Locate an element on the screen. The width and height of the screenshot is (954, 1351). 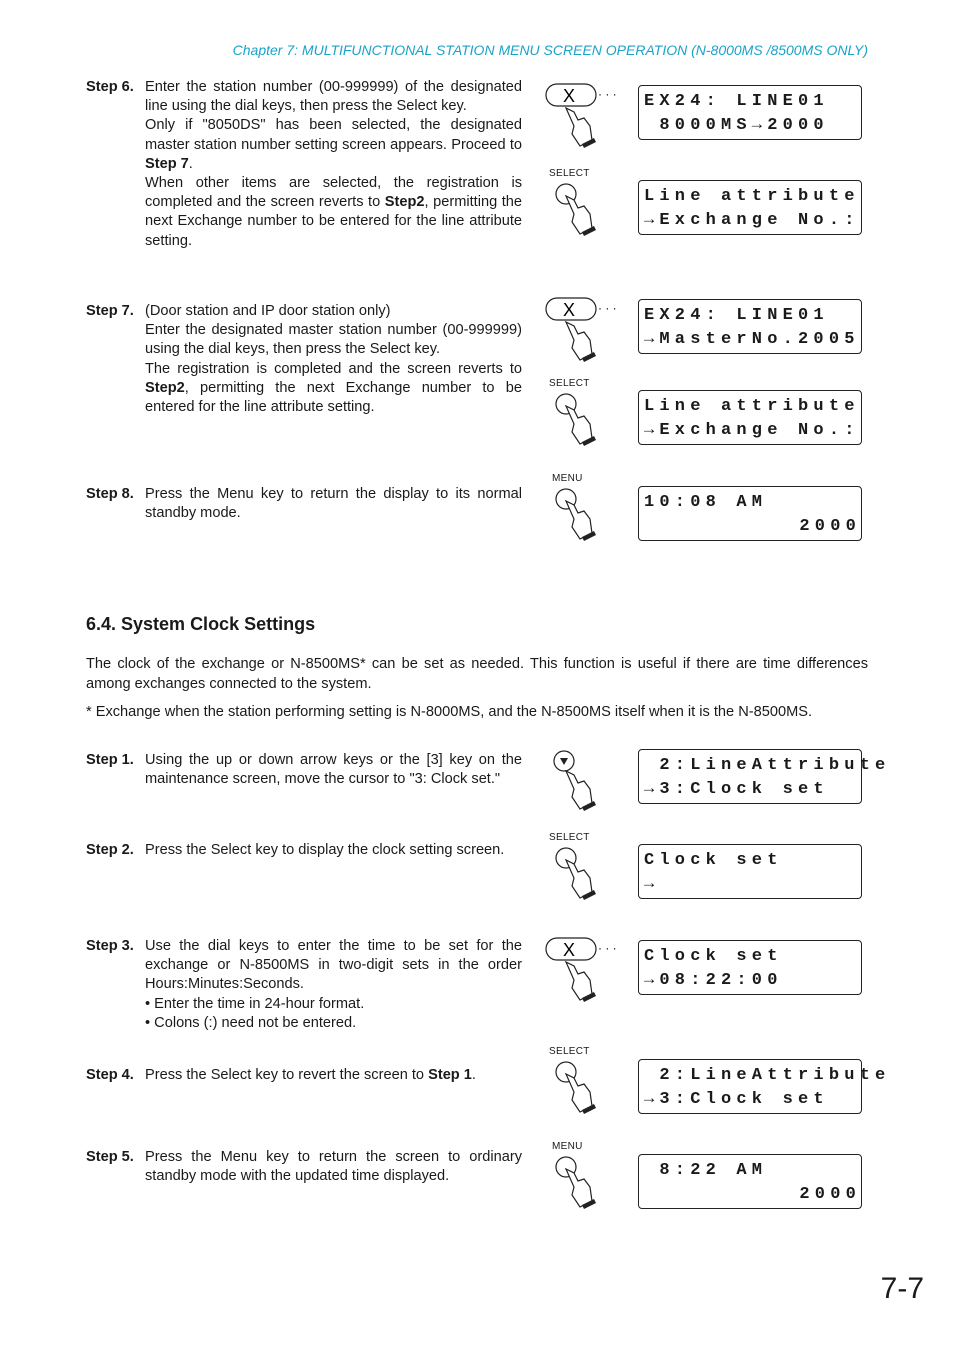
lcd-display: EX24: LINE01 8000MS→2000 is located at coordinates (750, 112).